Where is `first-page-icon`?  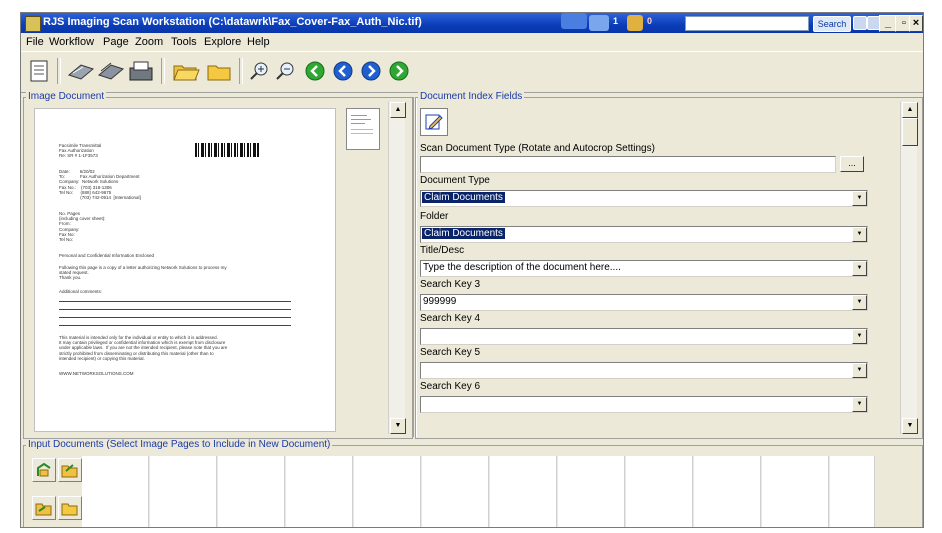
first-page-icon is located at coordinates (315, 71).